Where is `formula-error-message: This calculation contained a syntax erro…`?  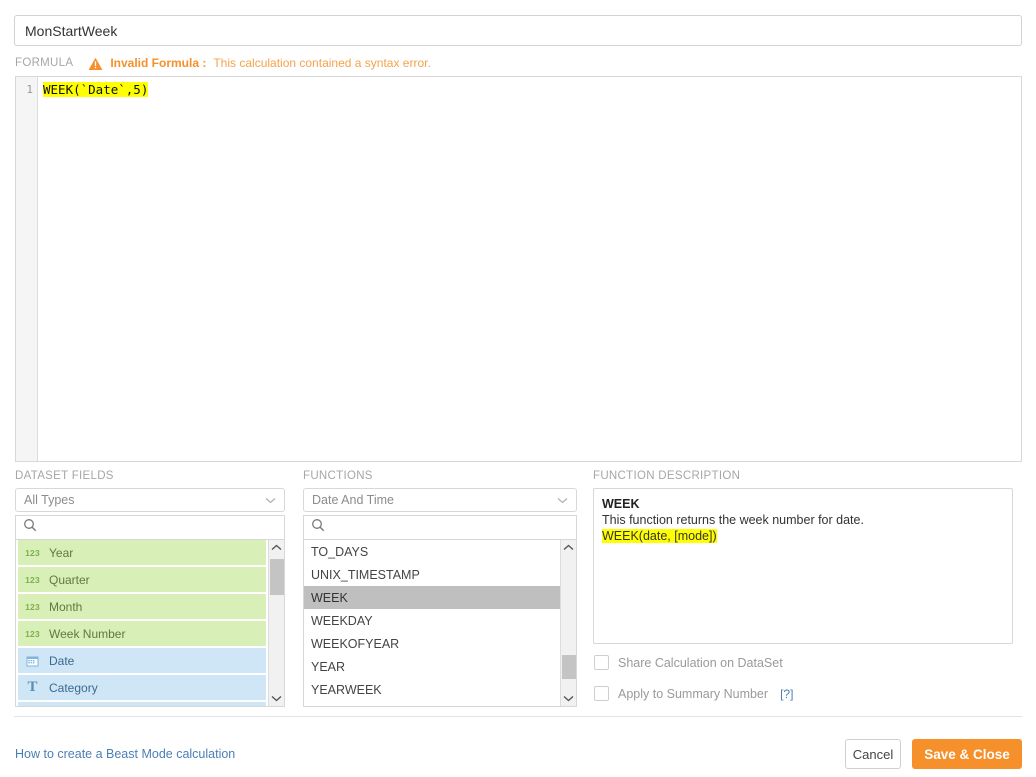
formula-error-message: This calculation contained a syntax erro… is located at coordinates (322, 63).